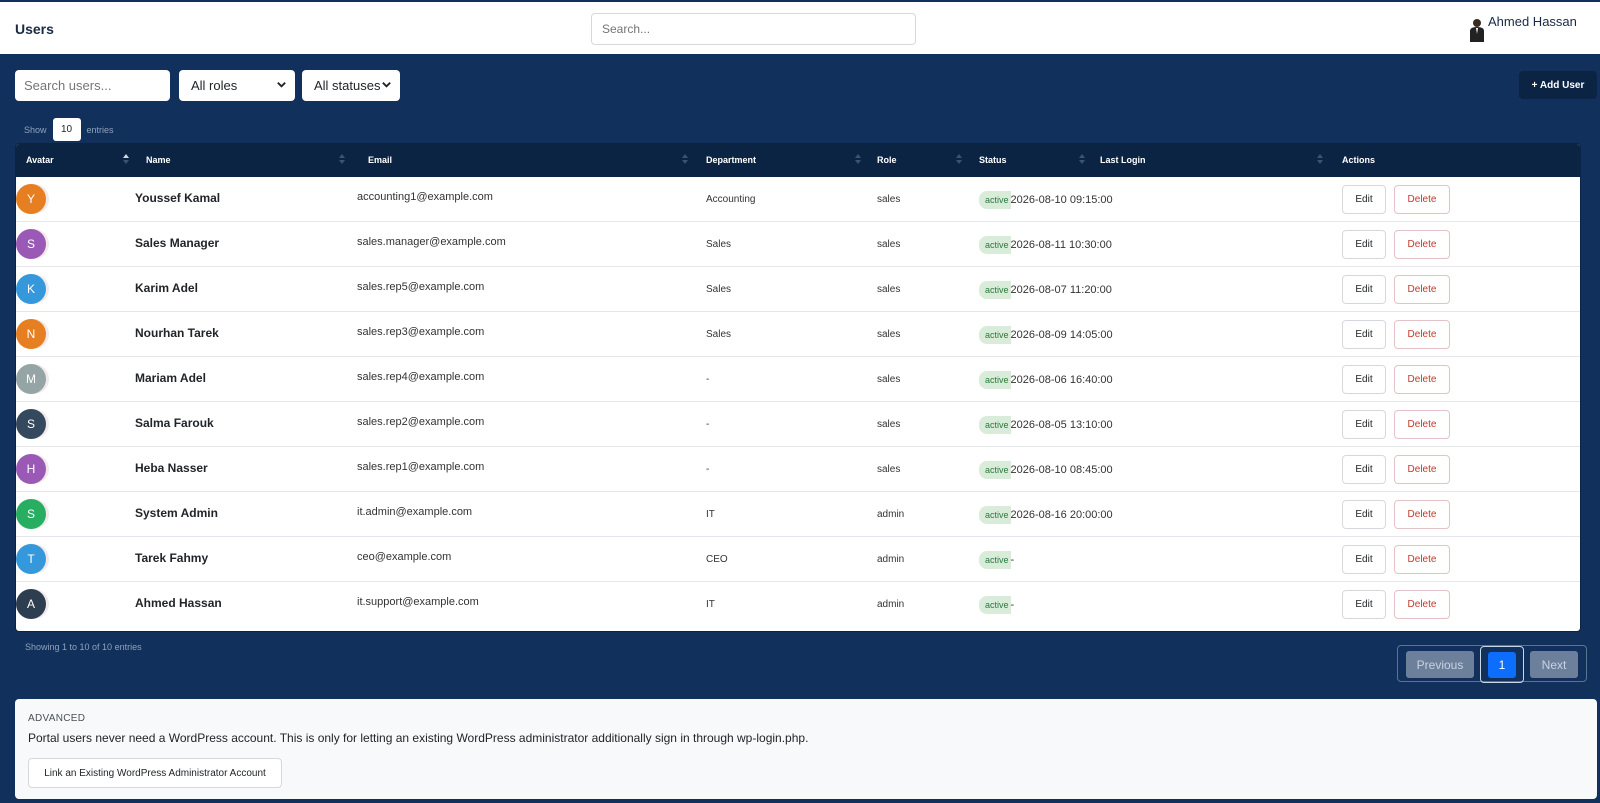 Image resolution: width=1600 pixels, height=803 pixels. Describe the element at coordinates (993, 160) in the screenshot. I see `column-header-status: Status` at that location.